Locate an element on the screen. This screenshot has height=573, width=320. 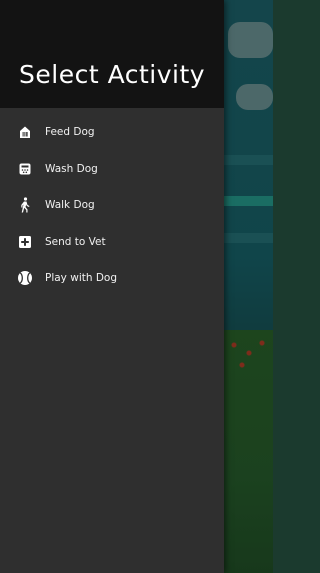
food-icon is located at coordinates (25, 132).